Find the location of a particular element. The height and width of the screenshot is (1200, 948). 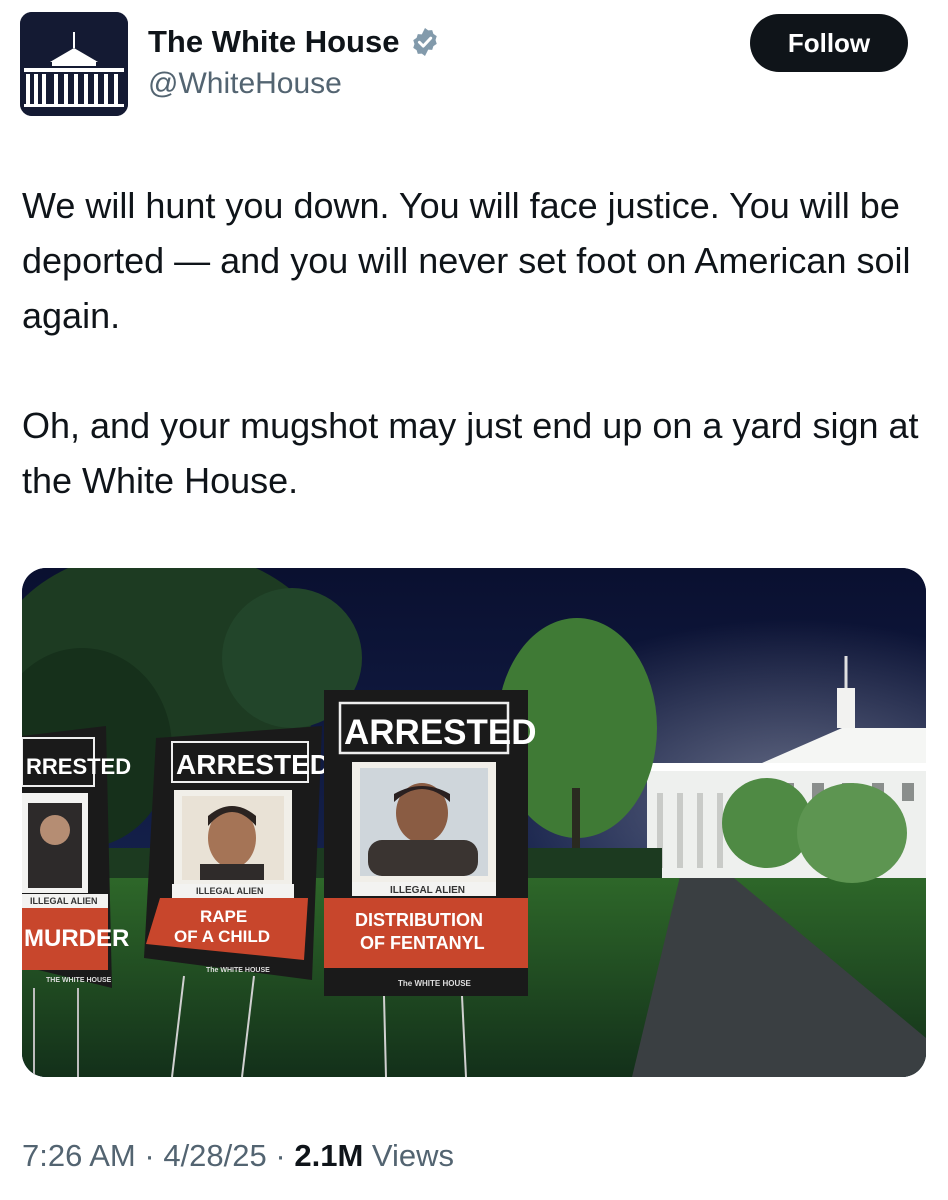

tweet-date: 4/28/25 is located at coordinates (214, 1155).